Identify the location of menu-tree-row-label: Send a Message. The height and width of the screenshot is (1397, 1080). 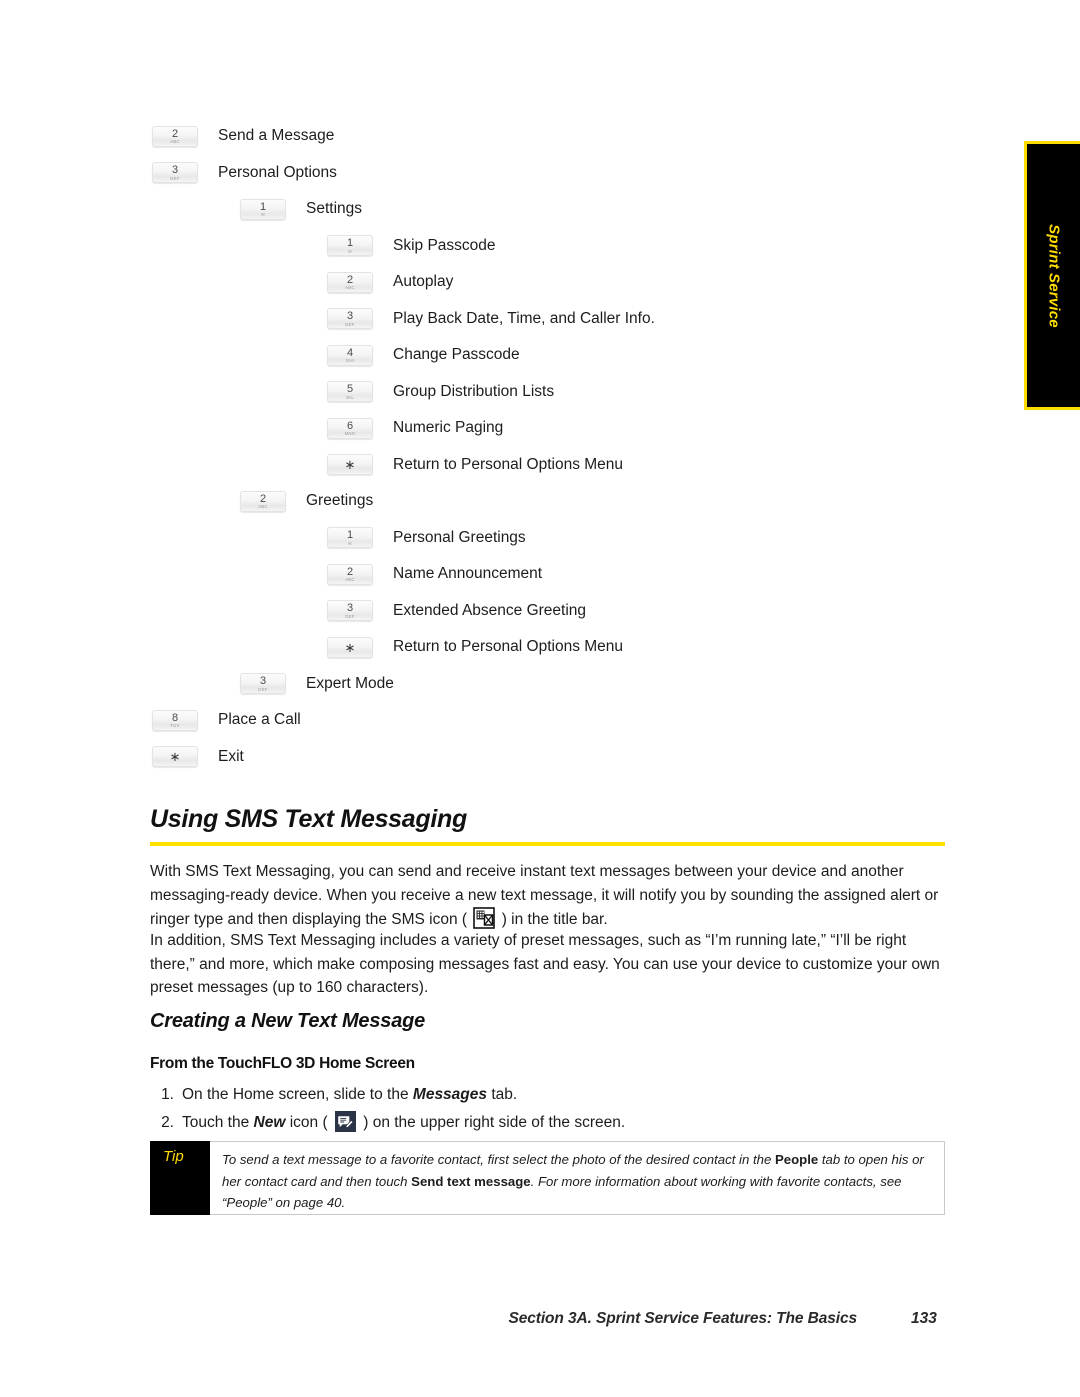
(276, 136).